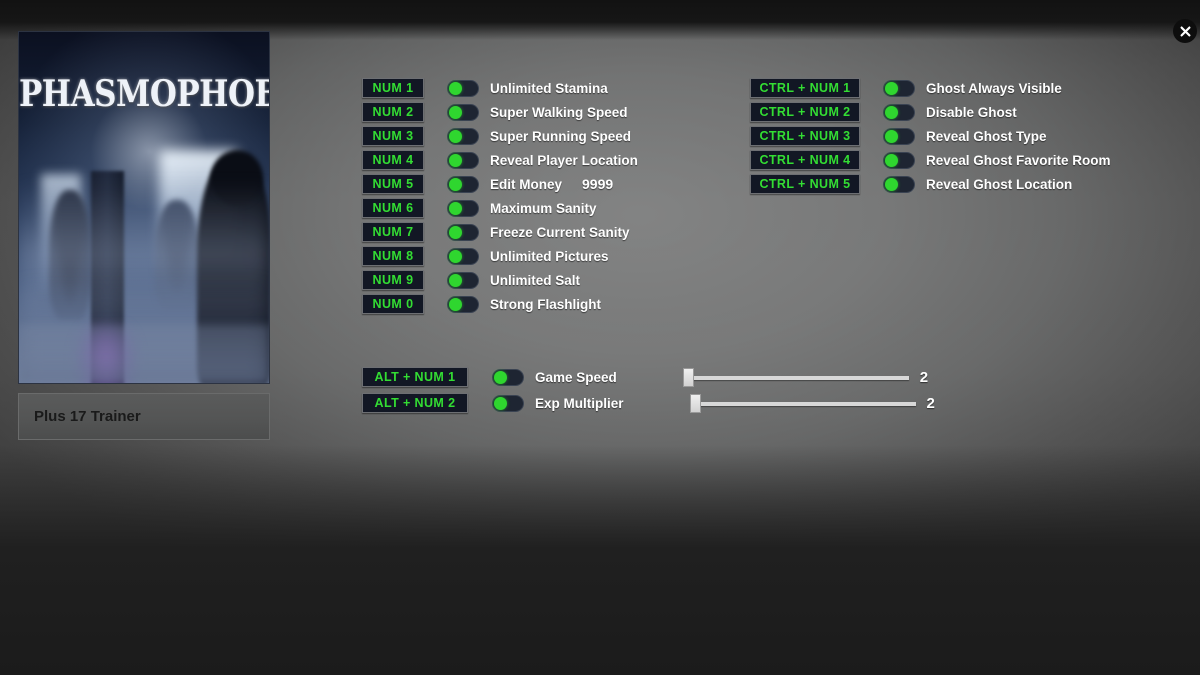 This screenshot has height=675, width=1200. Describe the element at coordinates (994, 88) in the screenshot. I see `option-label-ghost-always-visible: Ghost Always Visible` at that location.